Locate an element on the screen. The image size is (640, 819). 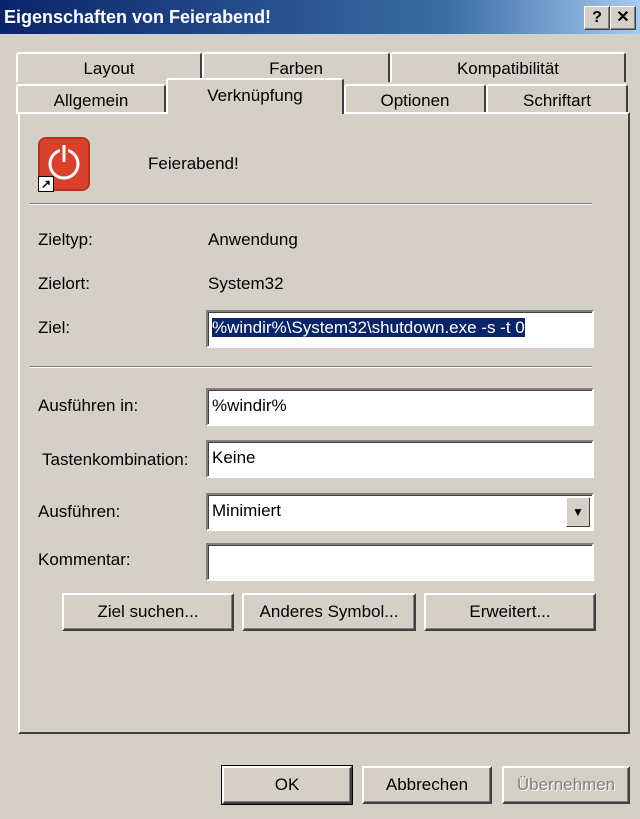
shortcut-arrow-icon: ↗ is located at coordinates (46, 184).